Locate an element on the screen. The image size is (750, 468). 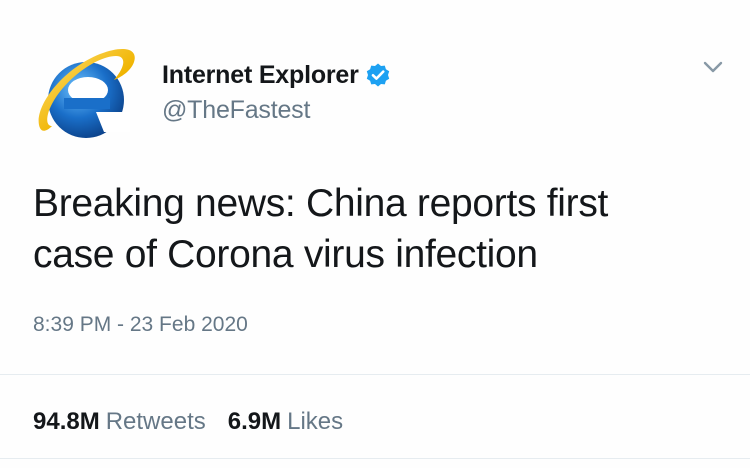
retweets-label: Retweets is located at coordinates (155, 421).